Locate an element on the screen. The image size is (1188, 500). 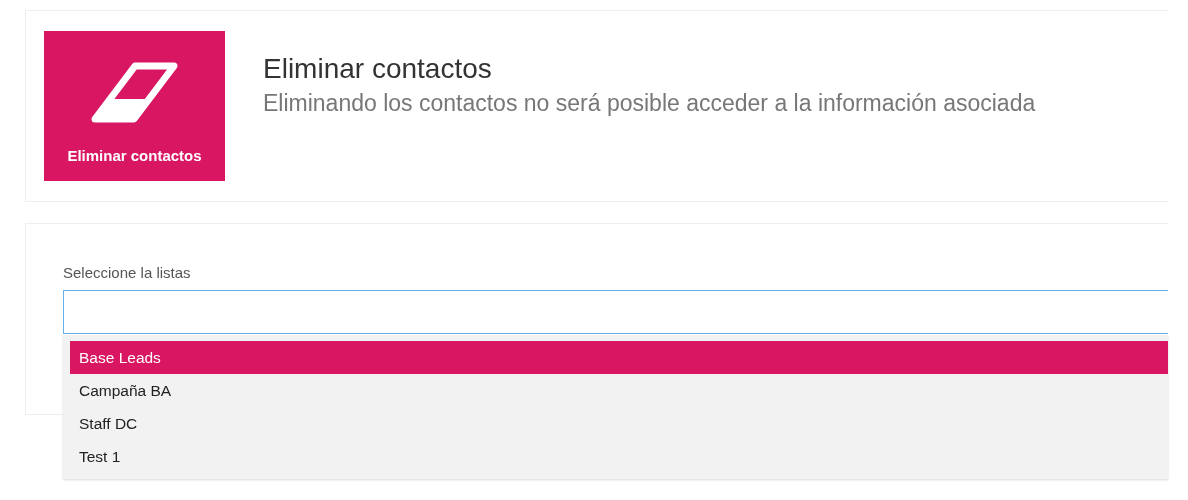
delete-contacts-tile: Eliminar contactos is located at coordinates (134, 106).